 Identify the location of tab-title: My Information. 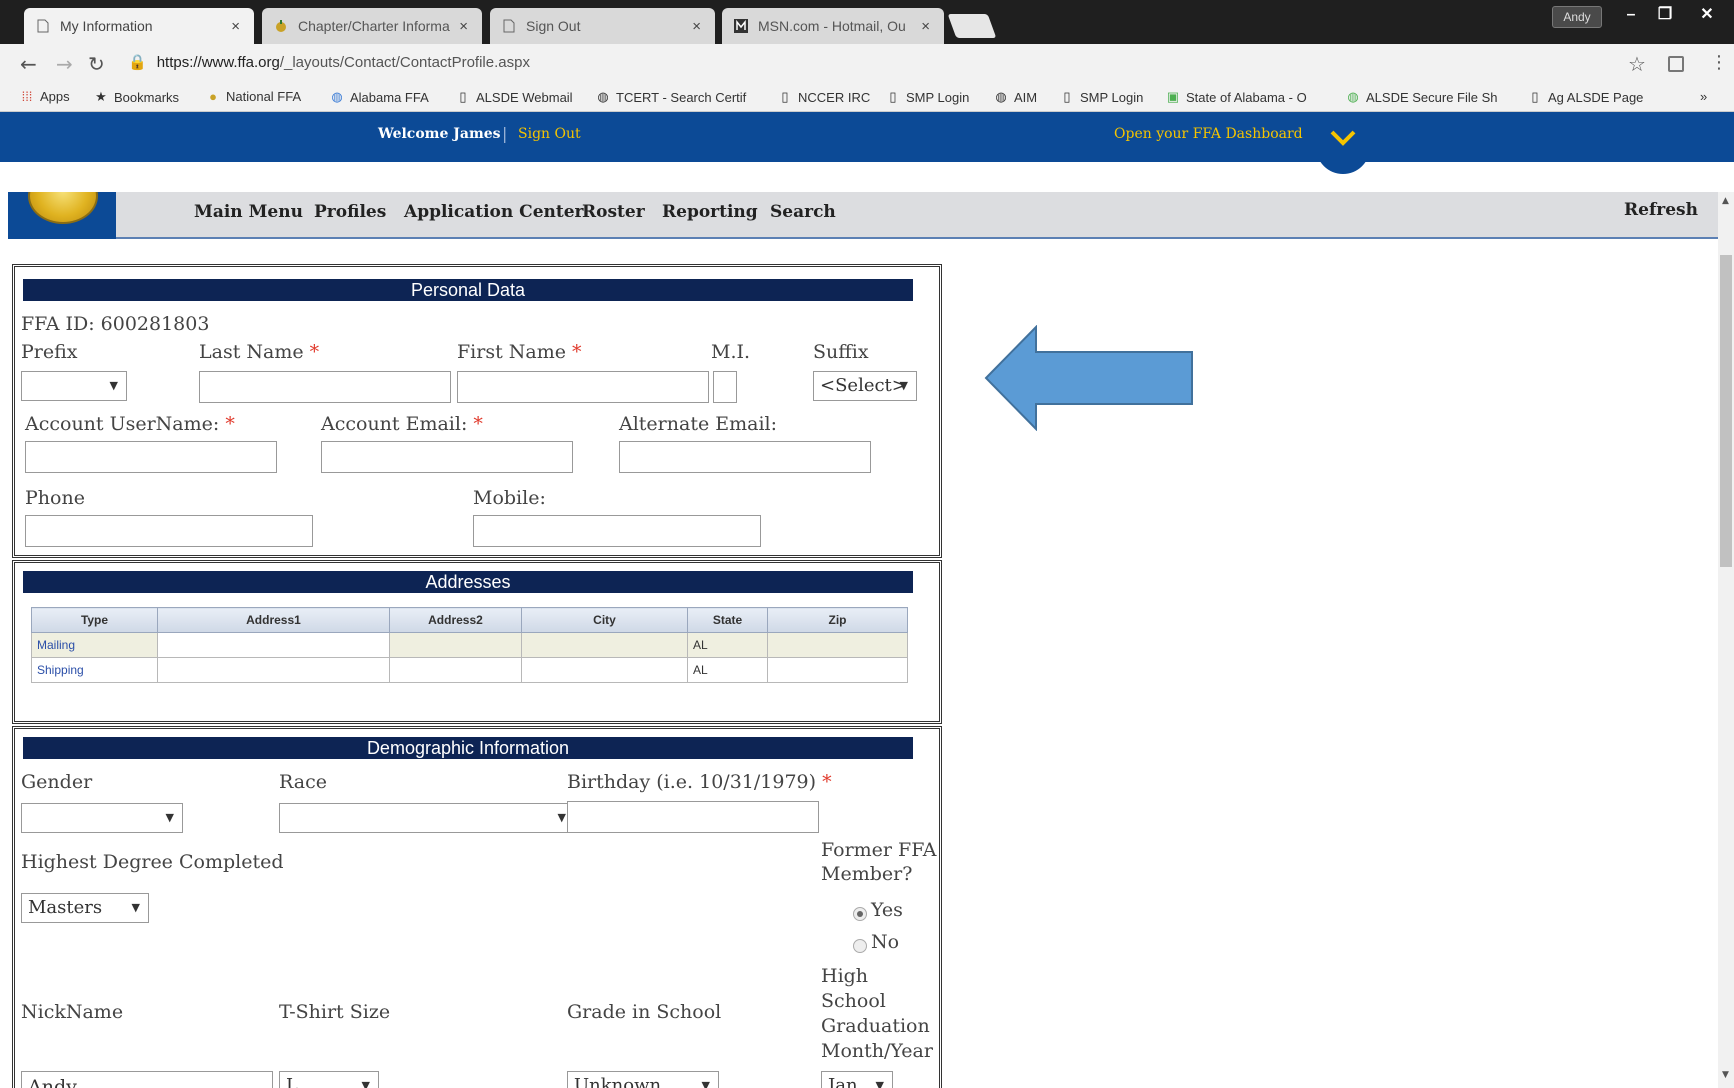
(106, 26).